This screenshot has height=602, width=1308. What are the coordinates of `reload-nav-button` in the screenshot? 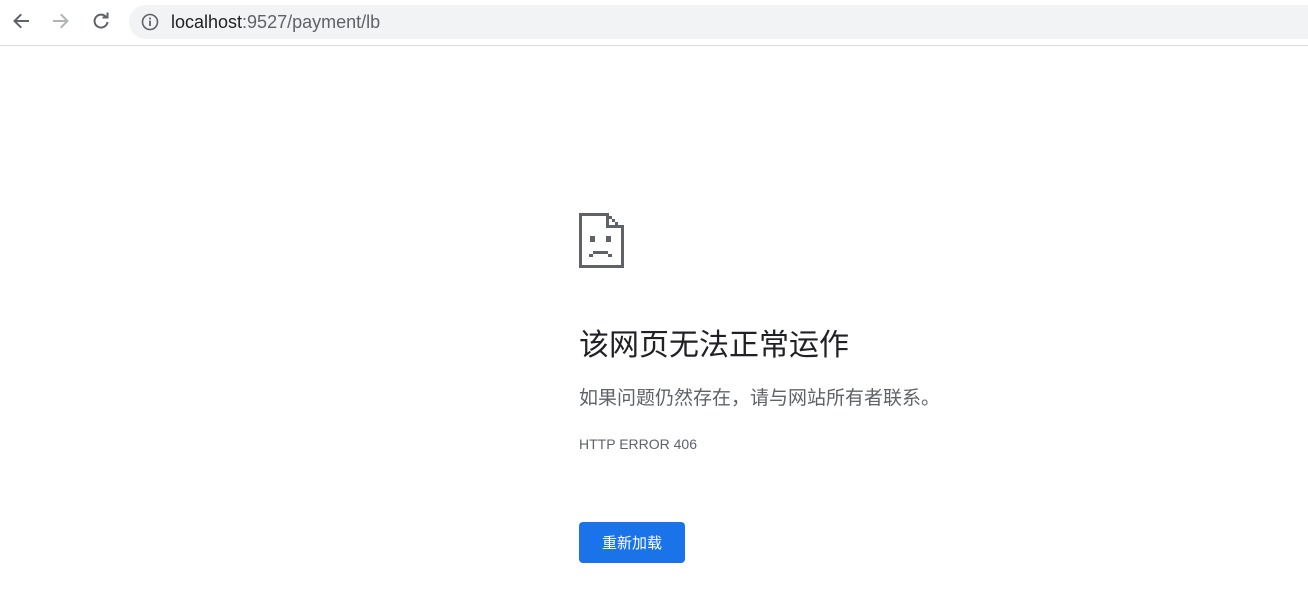 It's located at (101, 21).